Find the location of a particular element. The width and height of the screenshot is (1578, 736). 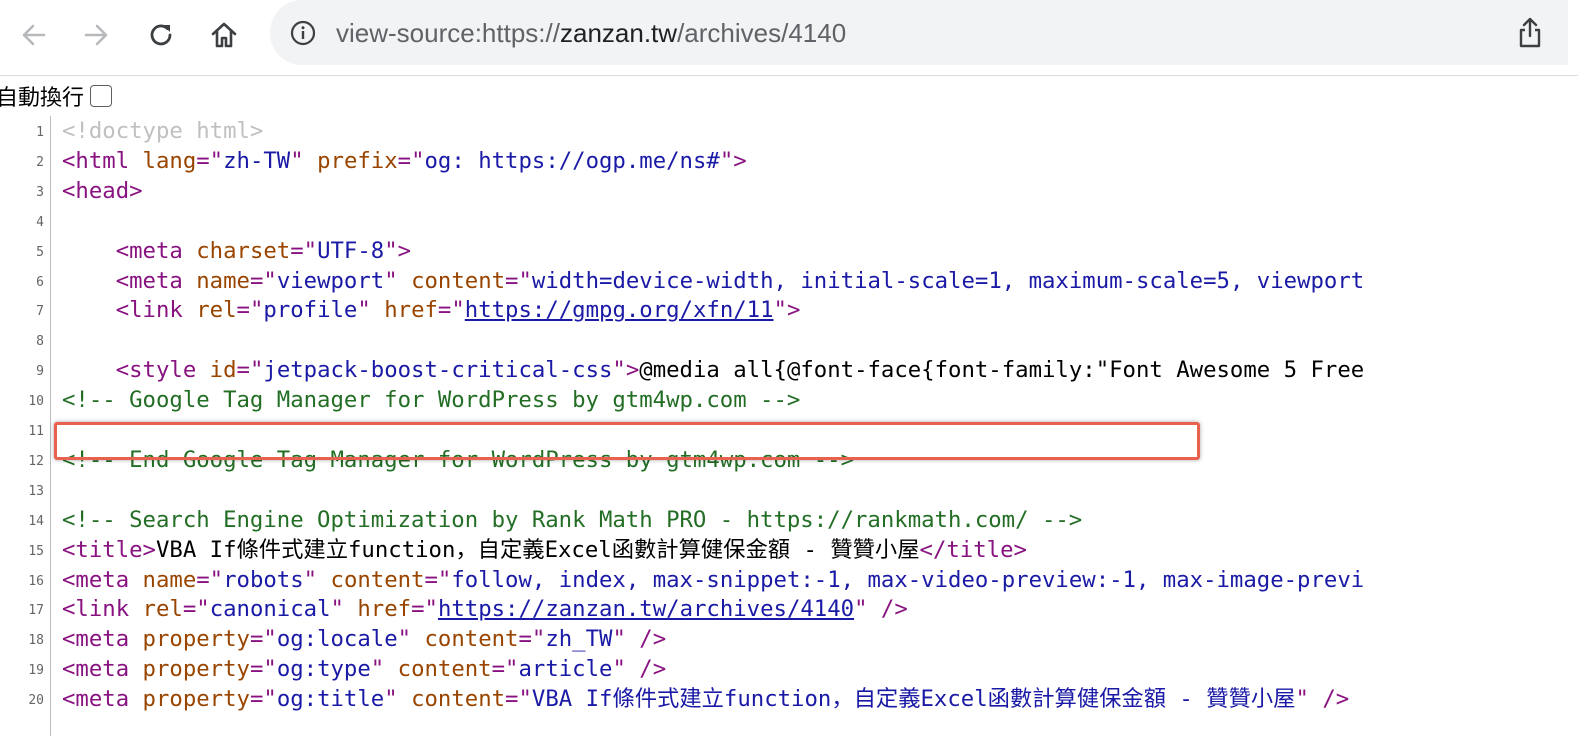

source-link: https://gmpg.org/xfn/11 is located at coordinates (619, 310).